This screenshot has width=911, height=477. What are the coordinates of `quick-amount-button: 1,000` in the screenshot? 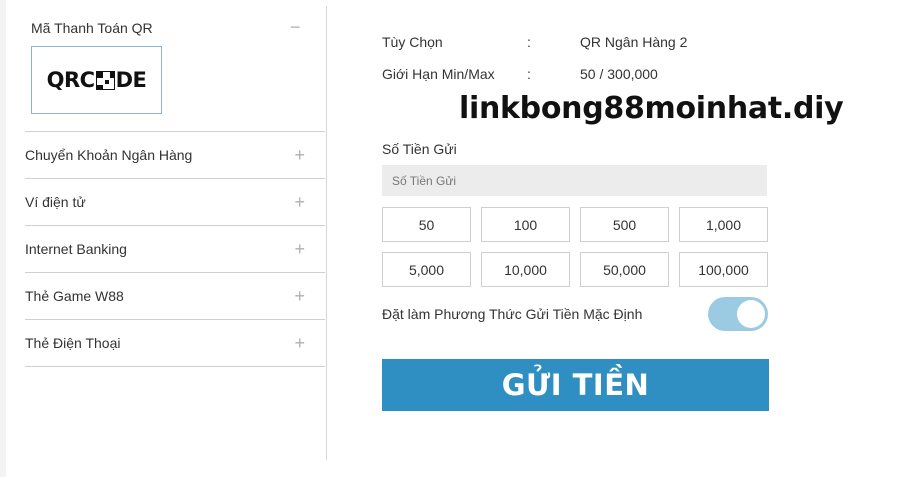 It's located at (723, 224).